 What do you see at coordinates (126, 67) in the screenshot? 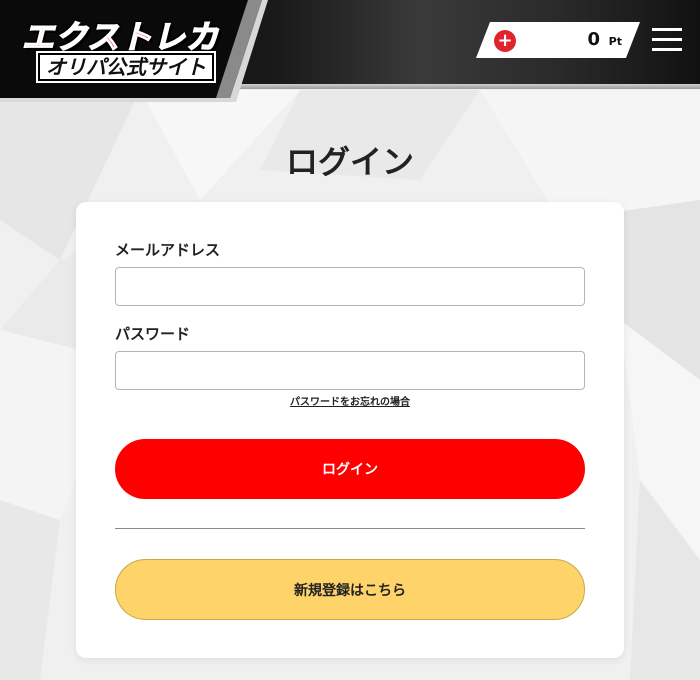
I see `logo-sub-text: オリパ公式サイト` at bounding box center [126, 67].